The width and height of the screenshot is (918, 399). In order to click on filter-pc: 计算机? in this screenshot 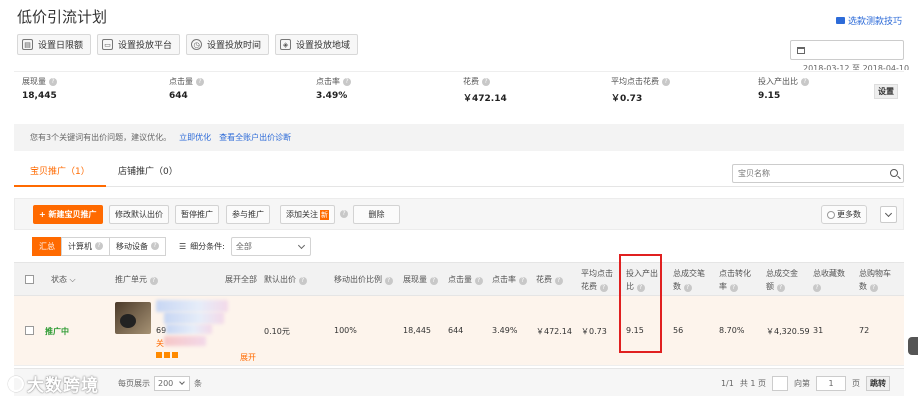, I will do `click(85, 246)`.